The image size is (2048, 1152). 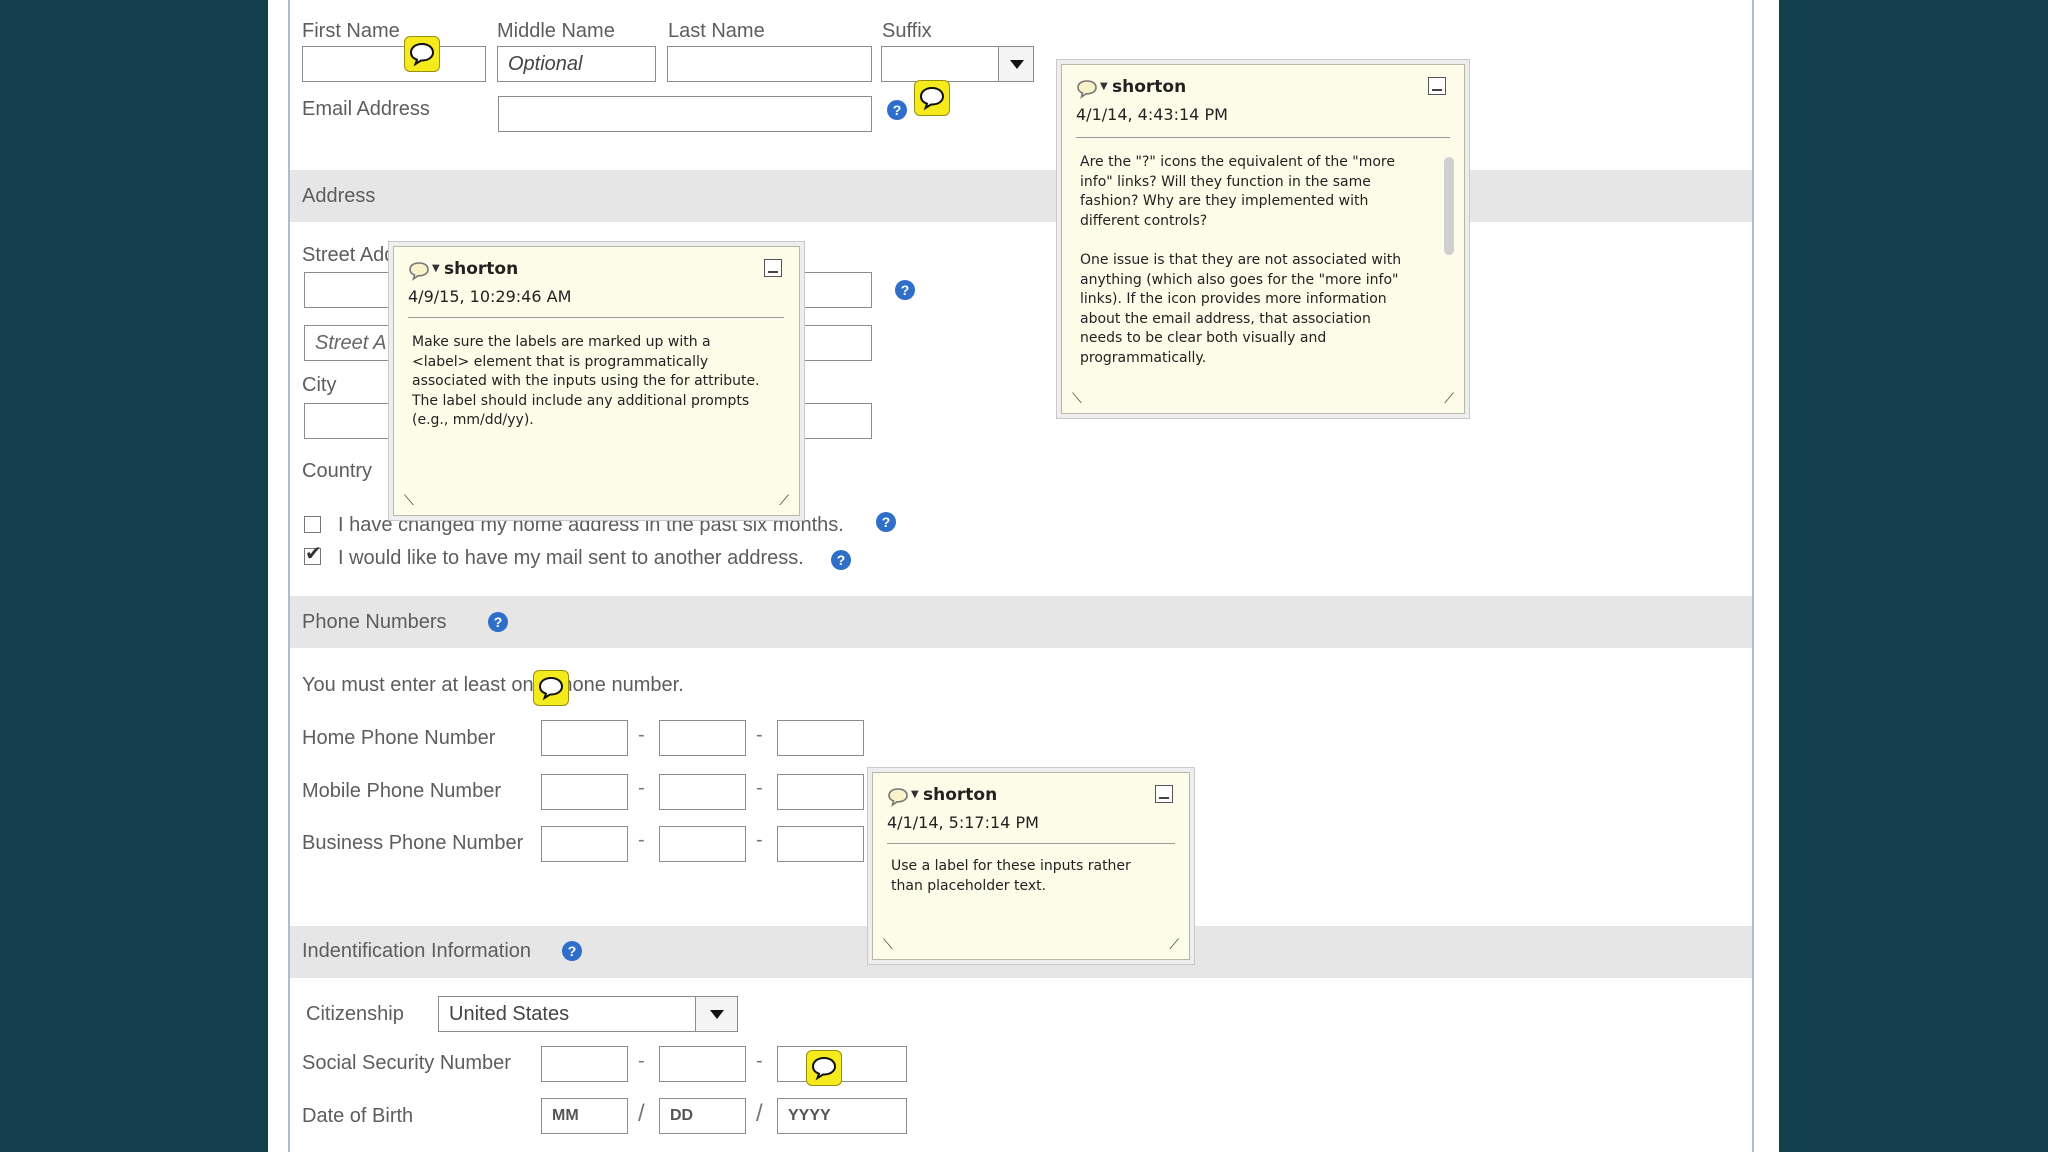 I want to click on suffix-label: Suffix, so click(x=907, y=31).